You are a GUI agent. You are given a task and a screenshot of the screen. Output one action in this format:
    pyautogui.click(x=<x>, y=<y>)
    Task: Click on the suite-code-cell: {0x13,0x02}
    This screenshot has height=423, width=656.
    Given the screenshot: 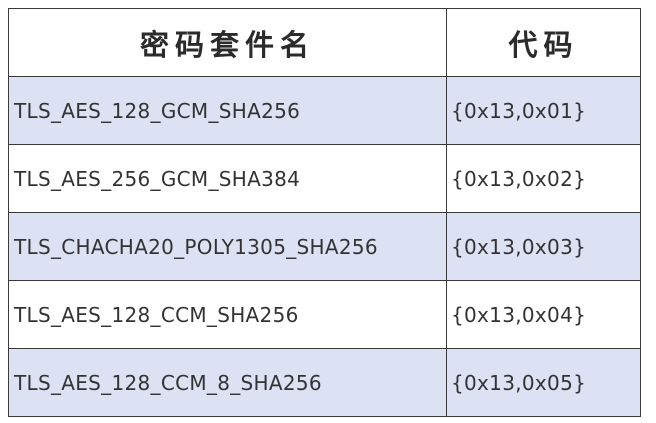 What is the action you would take?
    pyautogui.click(x=543, y=178)
    